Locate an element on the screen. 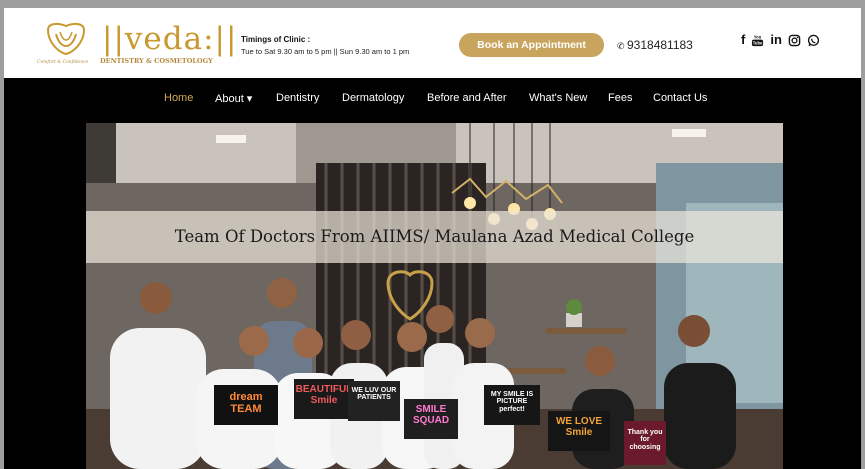  facebook-icon: f is located at coordinates (743, 40).